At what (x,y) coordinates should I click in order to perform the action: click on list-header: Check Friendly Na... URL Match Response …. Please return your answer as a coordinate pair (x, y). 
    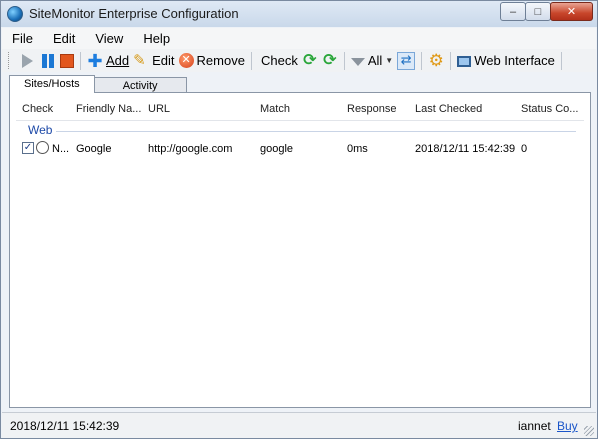
    Looking at the image, I should click on (300, 110).